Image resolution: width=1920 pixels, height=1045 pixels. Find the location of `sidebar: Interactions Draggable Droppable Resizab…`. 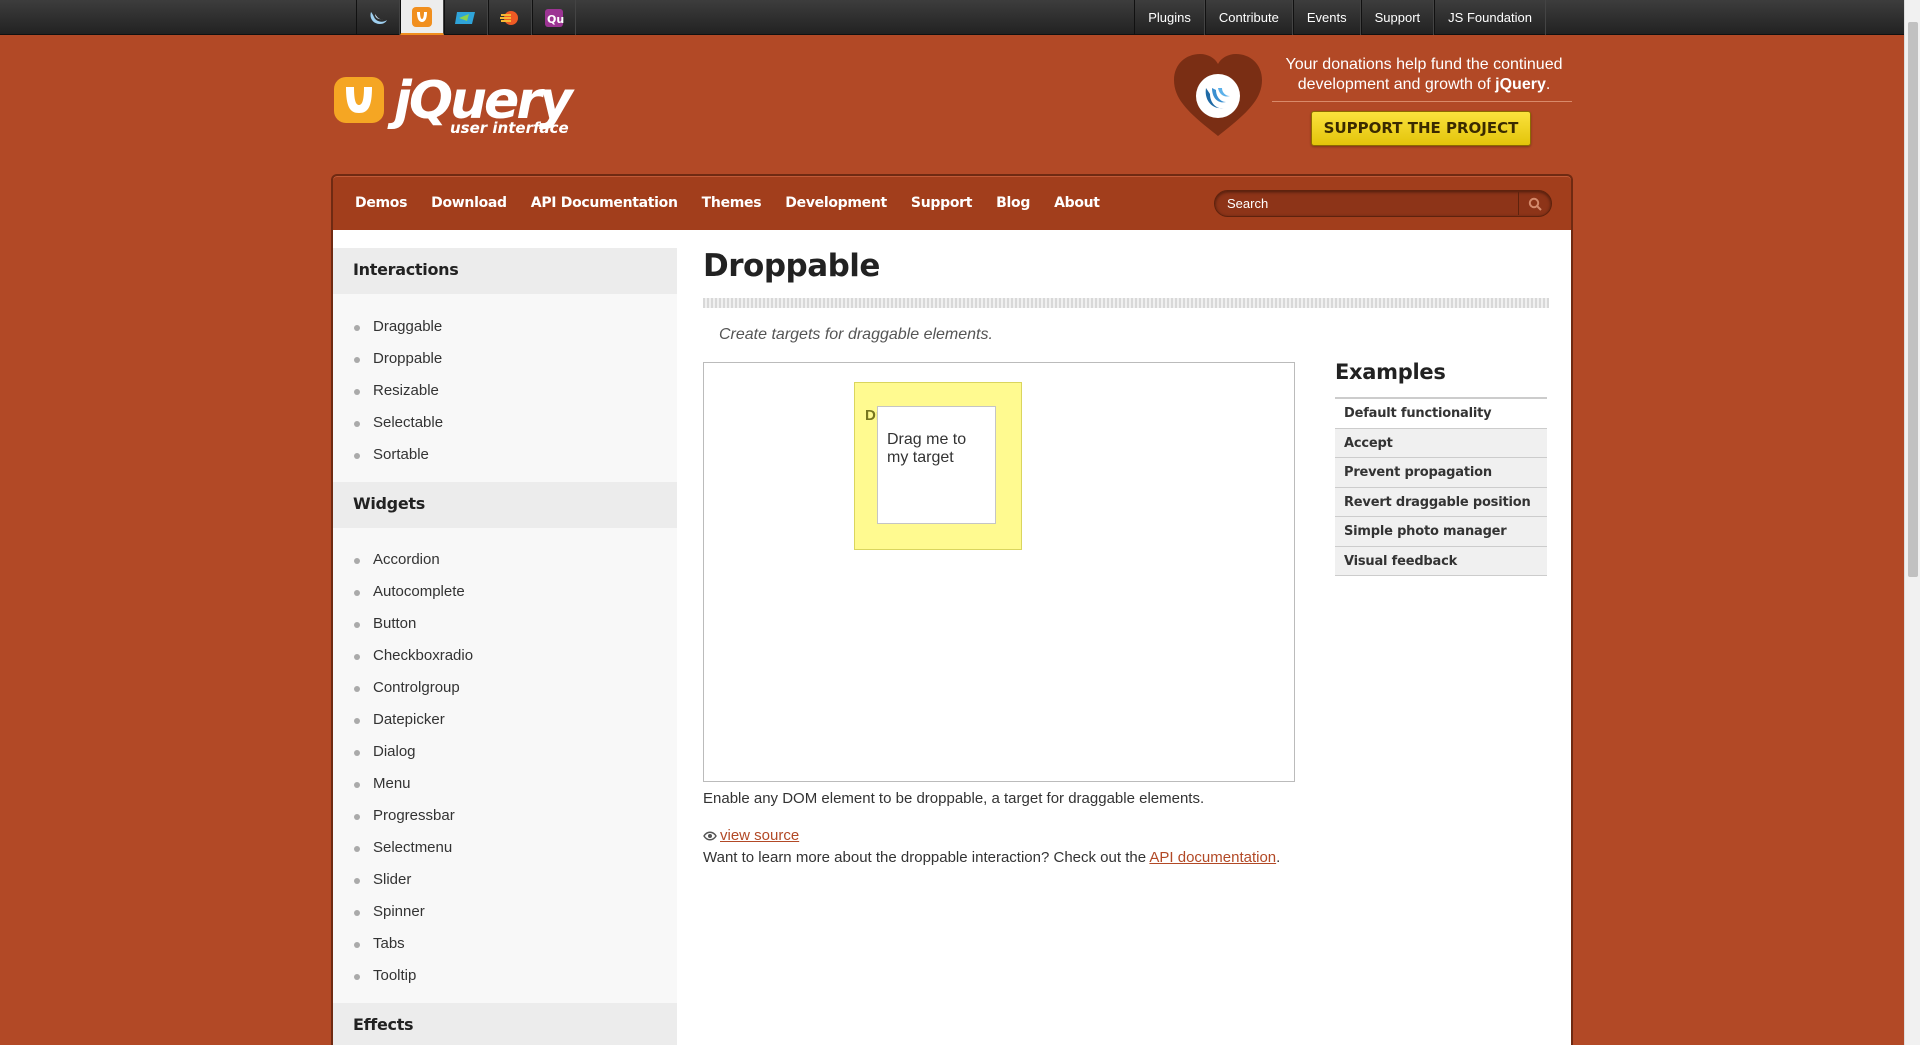

sidebar: Interactions Draggable Droppable Resizab… is located at coordinates (505, 646).